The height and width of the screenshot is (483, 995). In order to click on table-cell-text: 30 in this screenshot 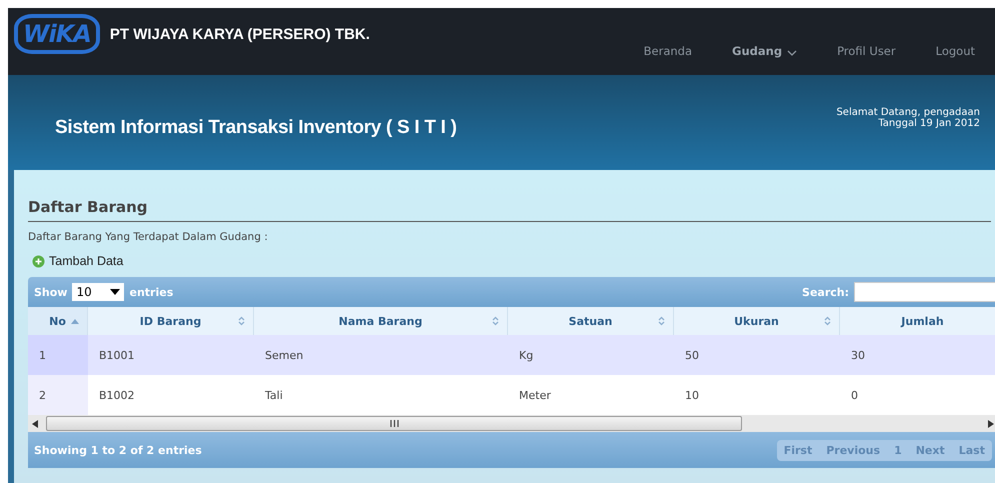, I will do `click(858, 356)`.